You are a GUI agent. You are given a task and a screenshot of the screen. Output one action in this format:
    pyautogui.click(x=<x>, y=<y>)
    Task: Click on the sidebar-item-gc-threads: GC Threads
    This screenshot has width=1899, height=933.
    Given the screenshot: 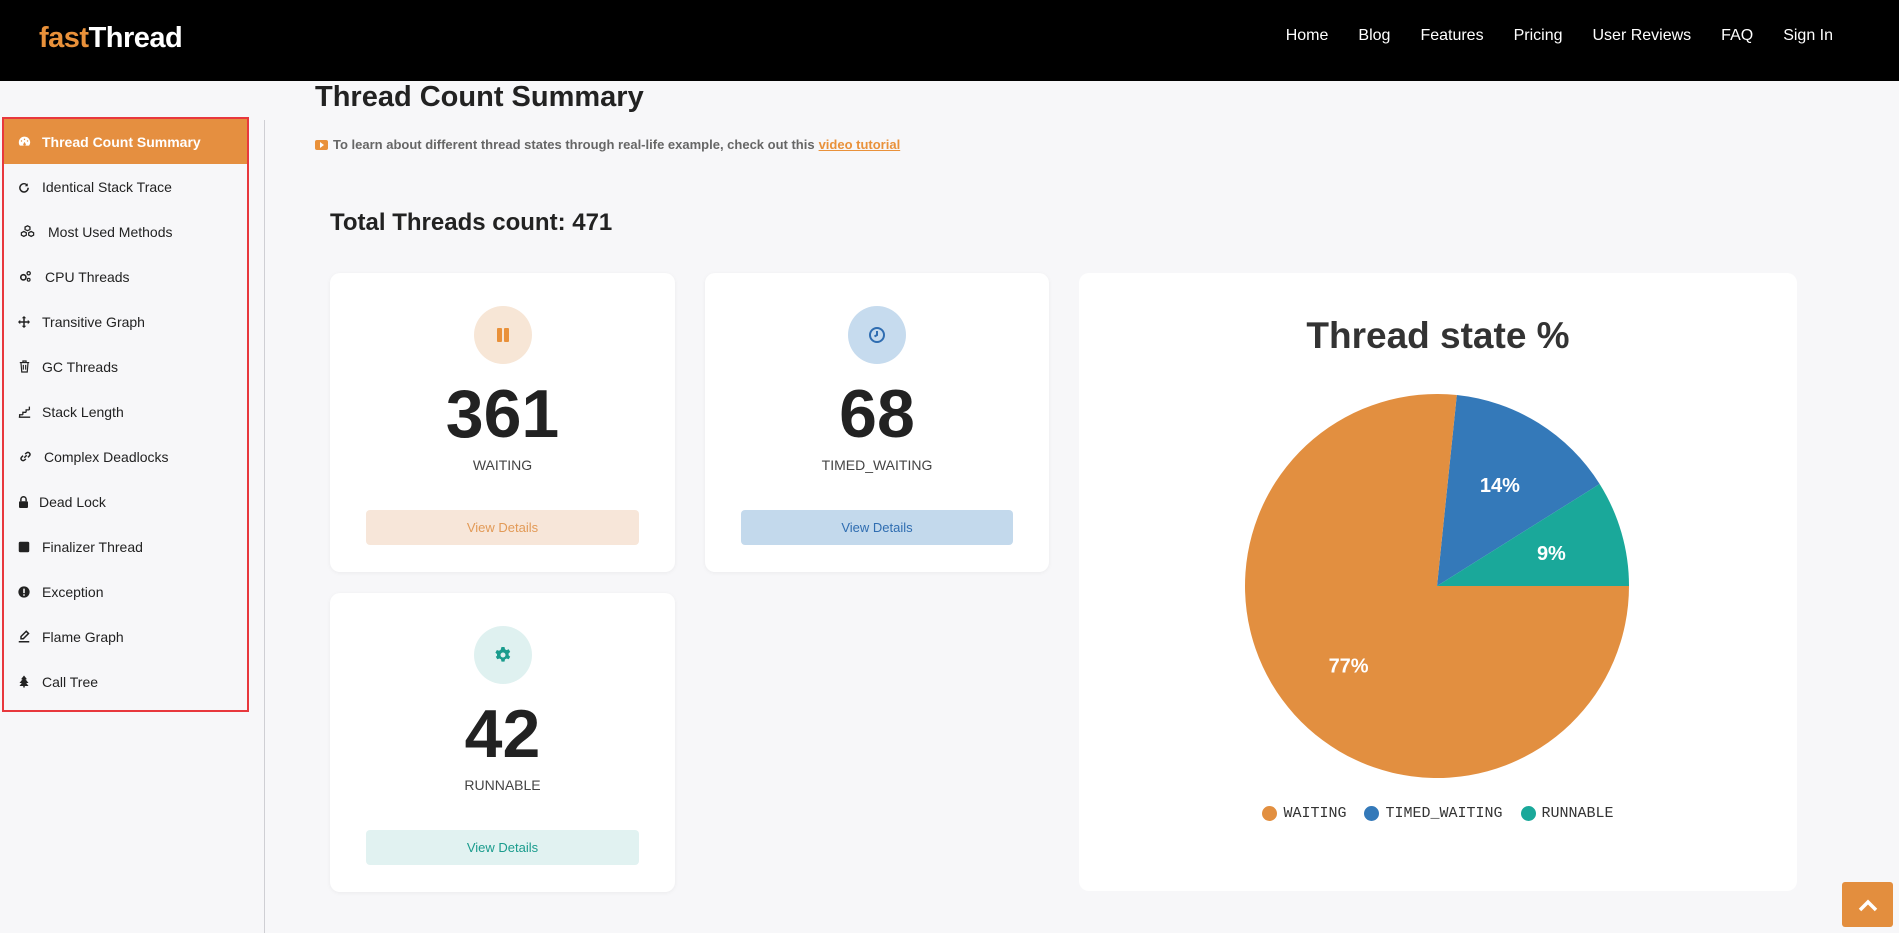 What is the action you would take?
    pyautogui.click(x=125, y=366)
    